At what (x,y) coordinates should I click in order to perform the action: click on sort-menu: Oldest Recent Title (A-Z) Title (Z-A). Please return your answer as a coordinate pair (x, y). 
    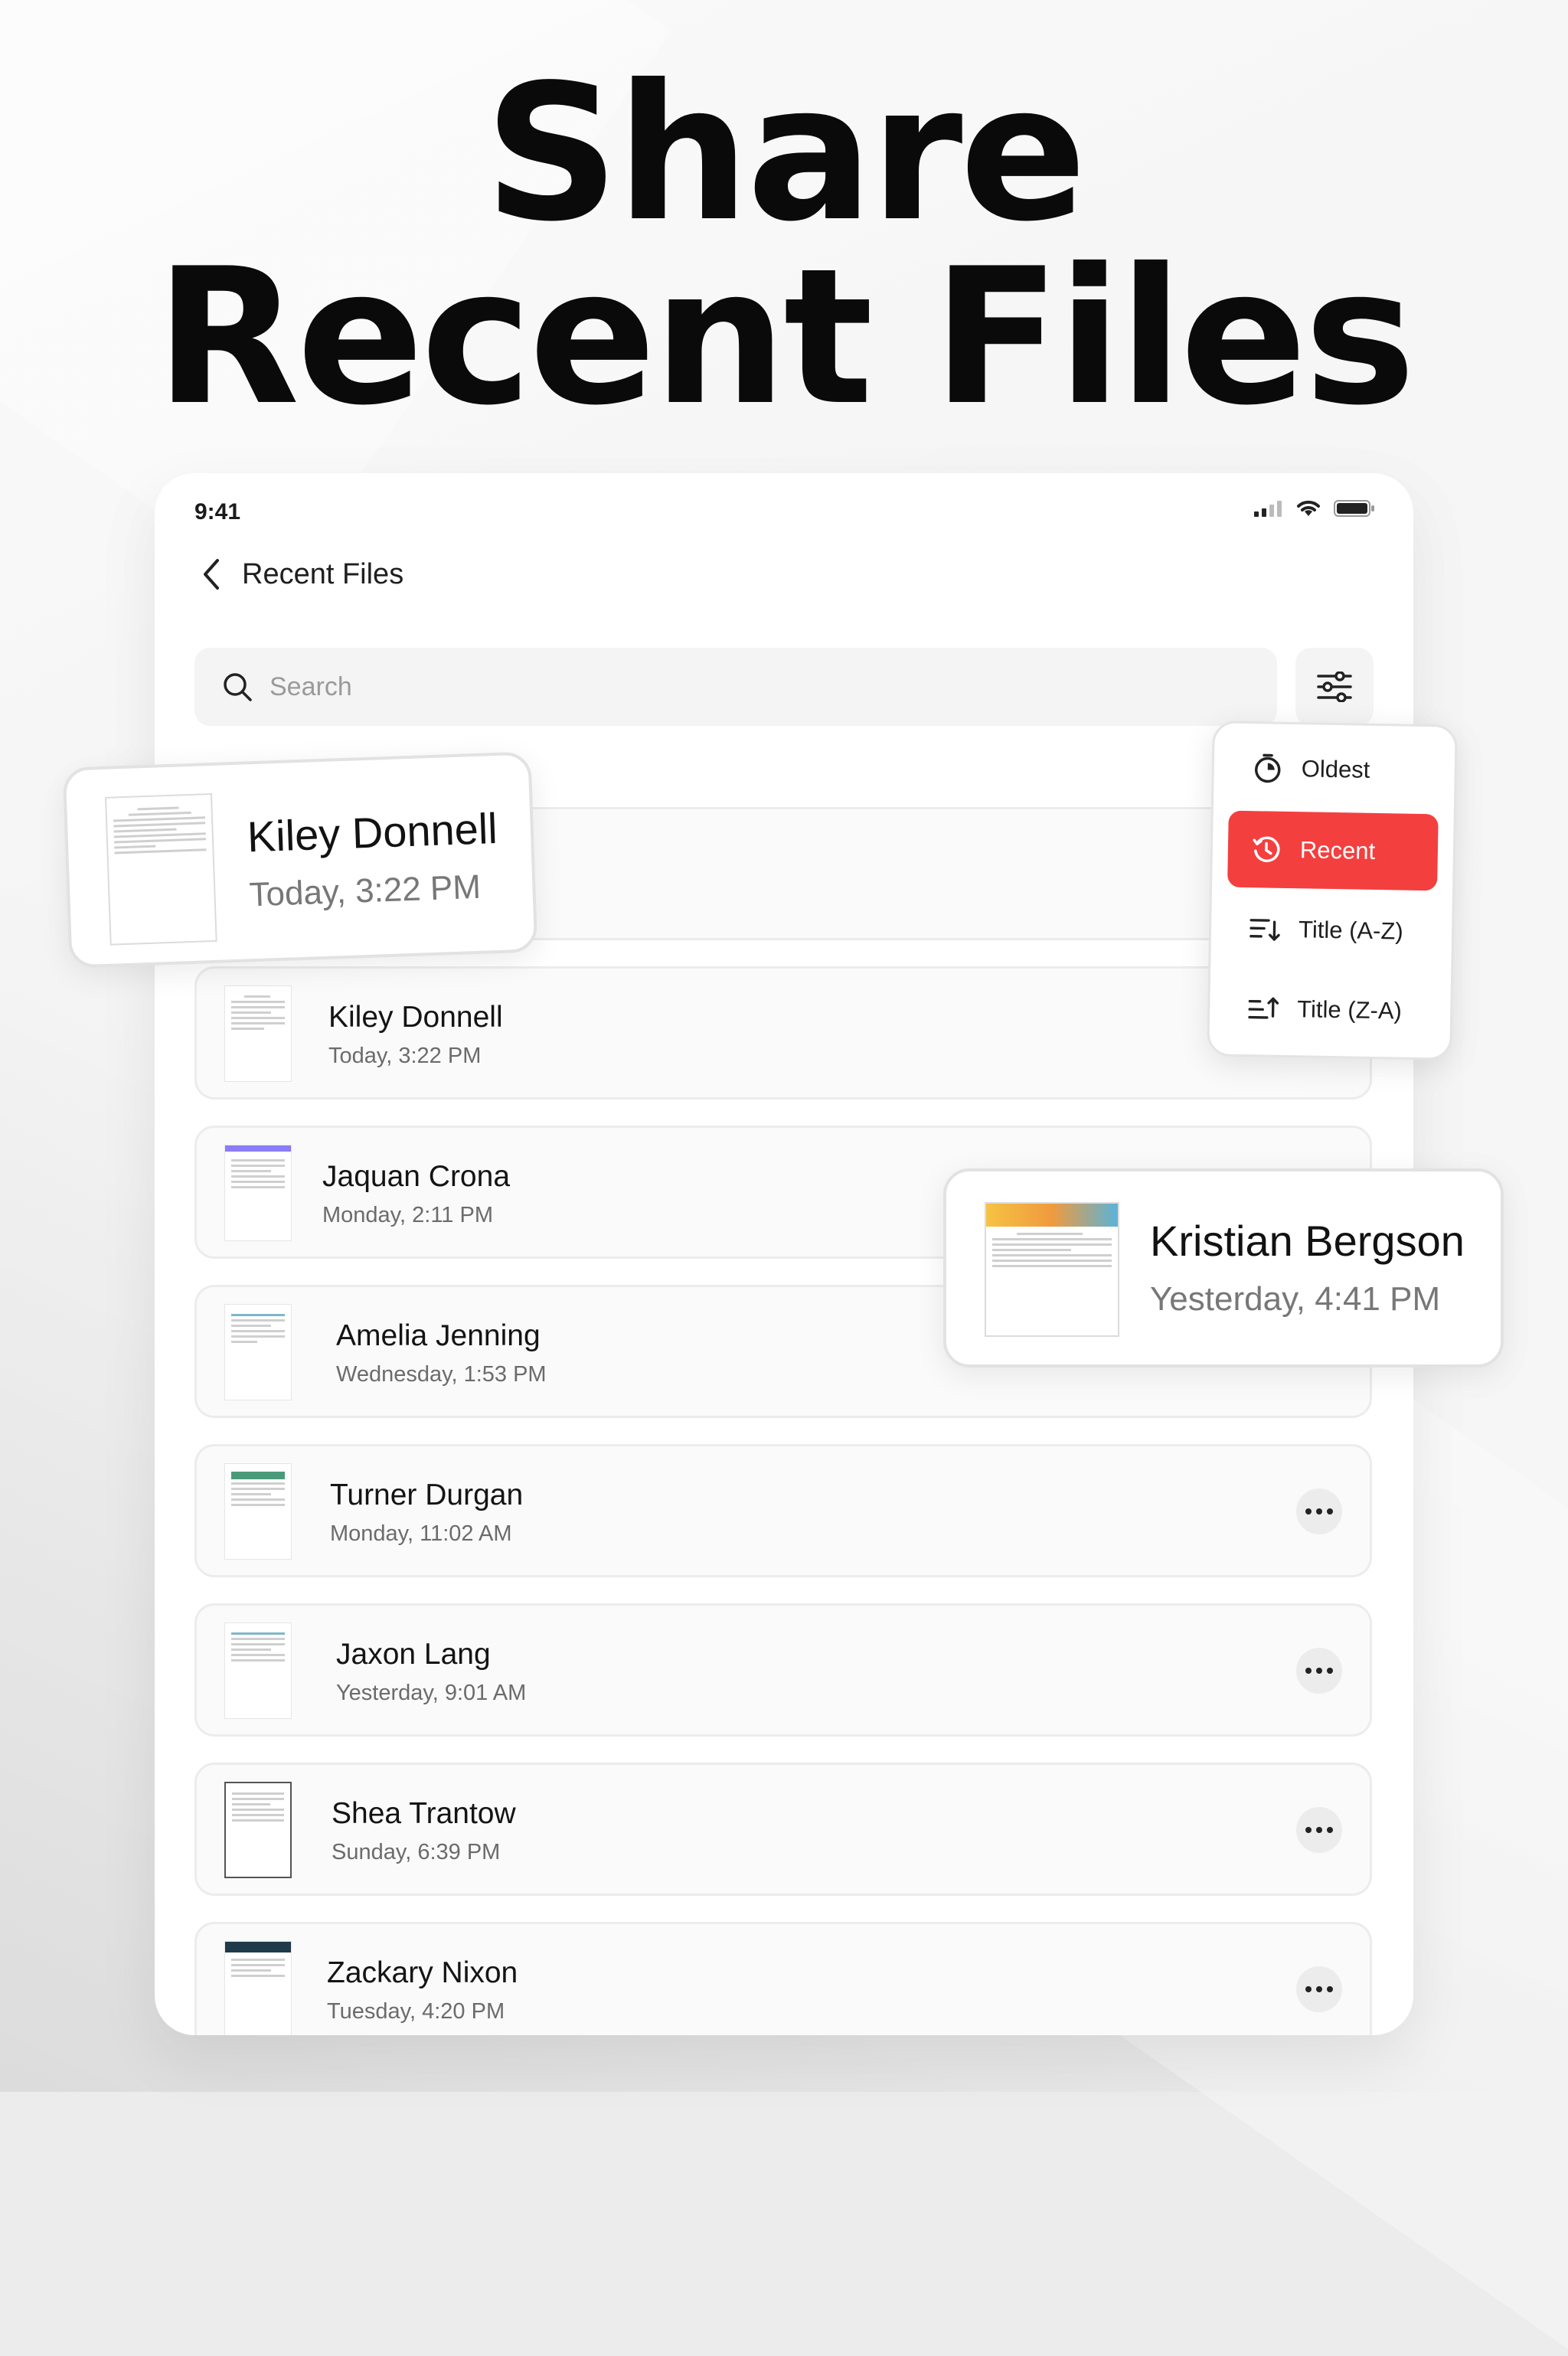
    Looking at the image, I should click on (1332, 890).